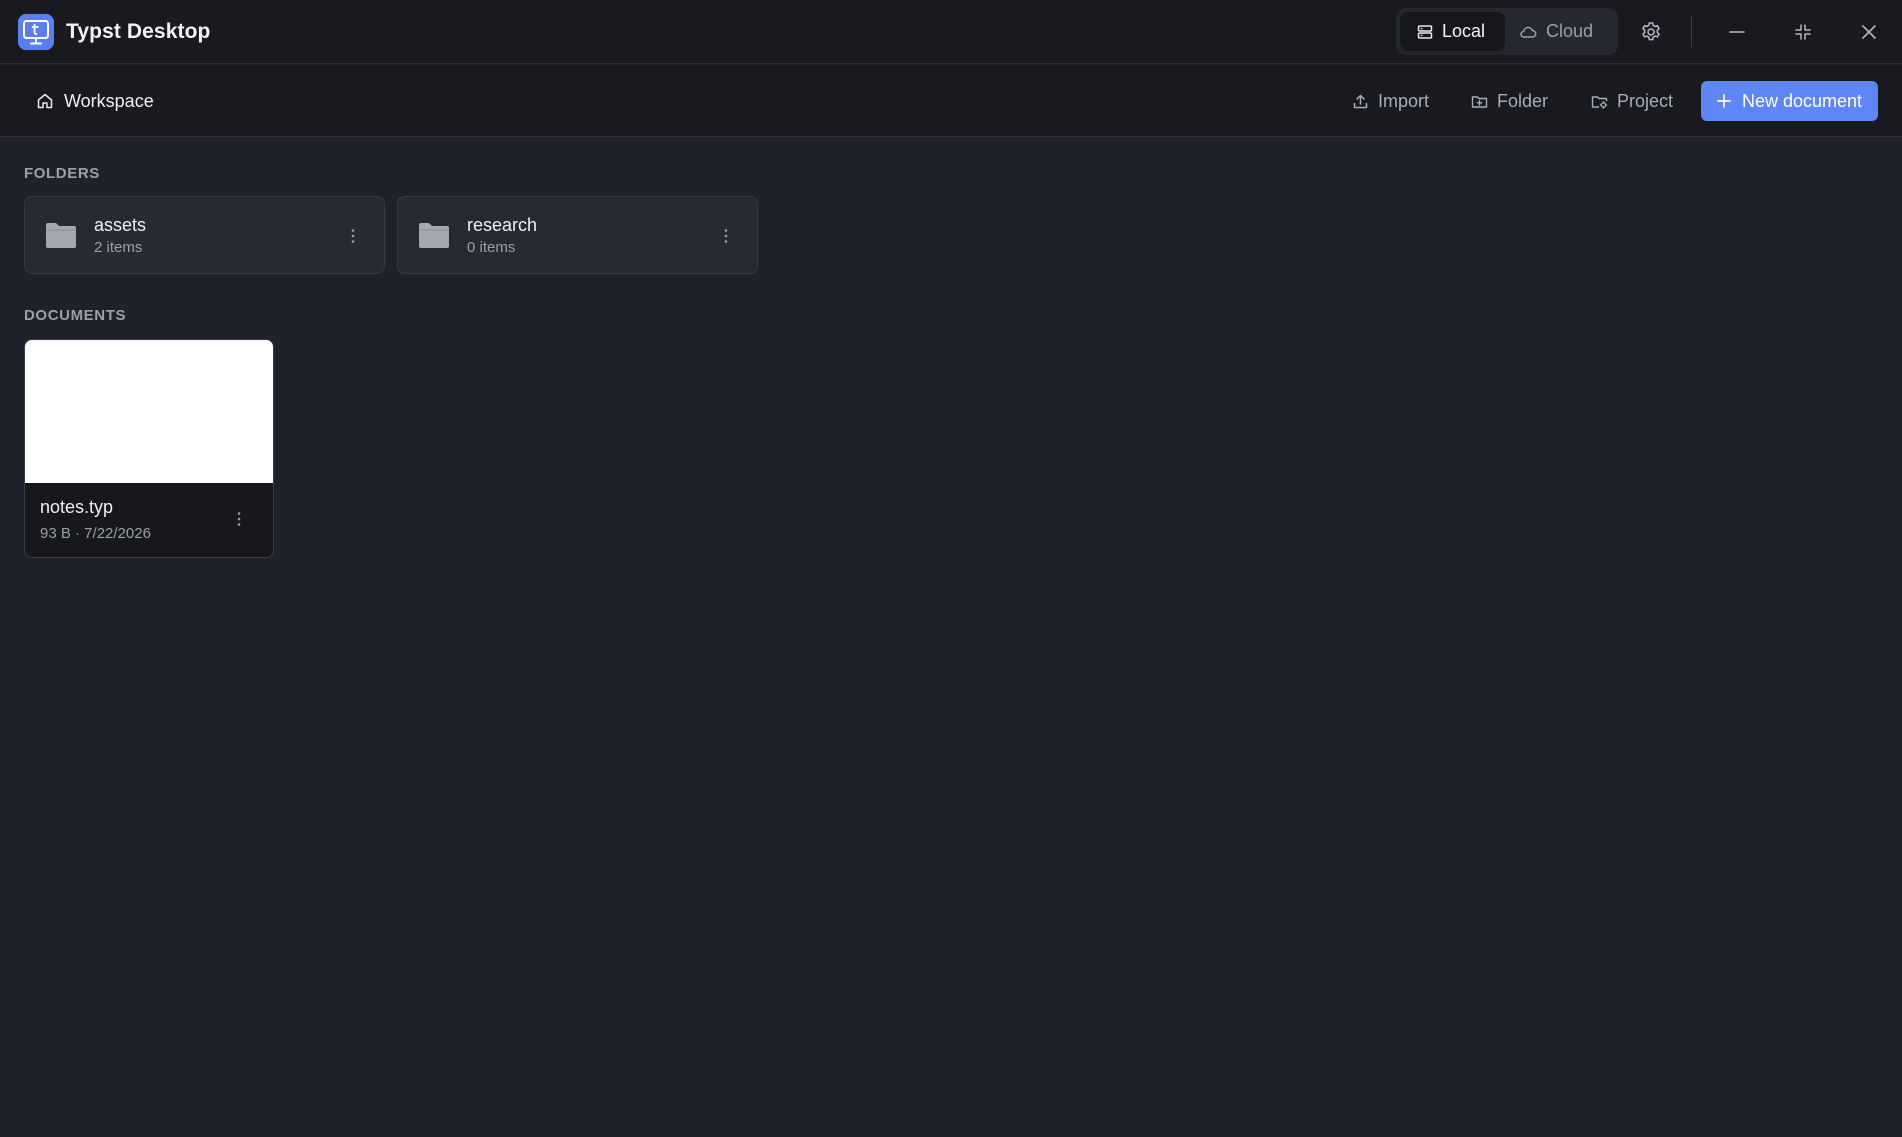 This screenshot has height=1137, width=1902. What do you see at coordinates (1484, 101) in the screenshot?
I see `folder-plus-icon` at bounding box center [1484, 101].